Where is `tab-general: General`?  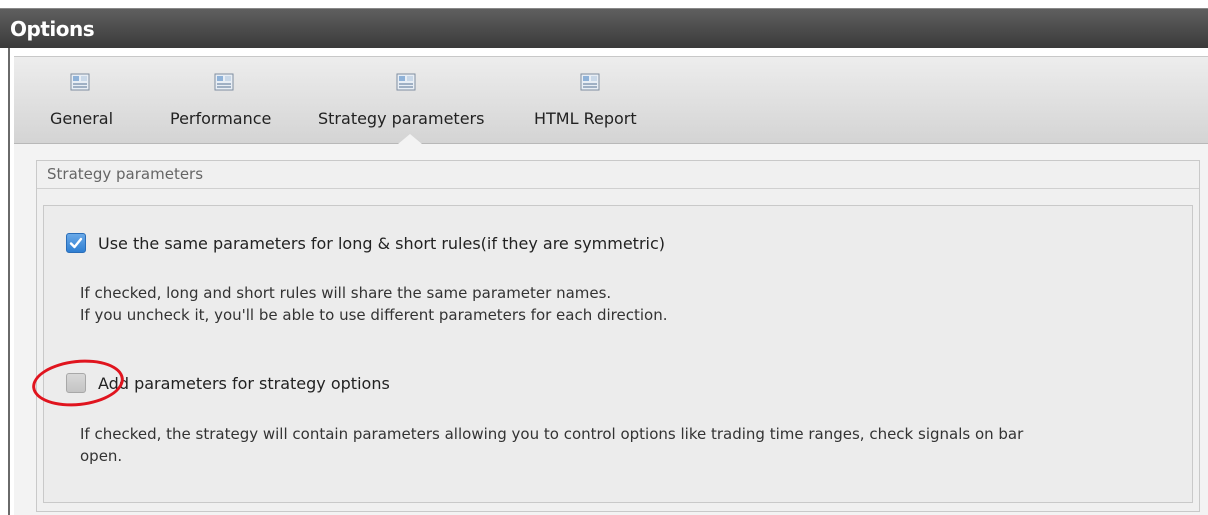
tab-general: General is located at coordinates (88, 100).